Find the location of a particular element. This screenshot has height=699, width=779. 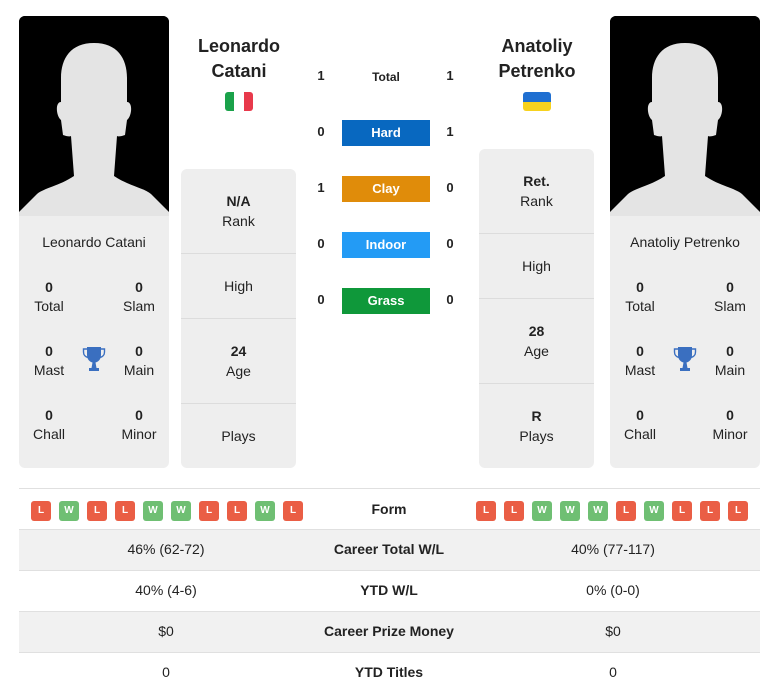

h2h-total: 1 Total 1 is located at coordinates (385, 76).